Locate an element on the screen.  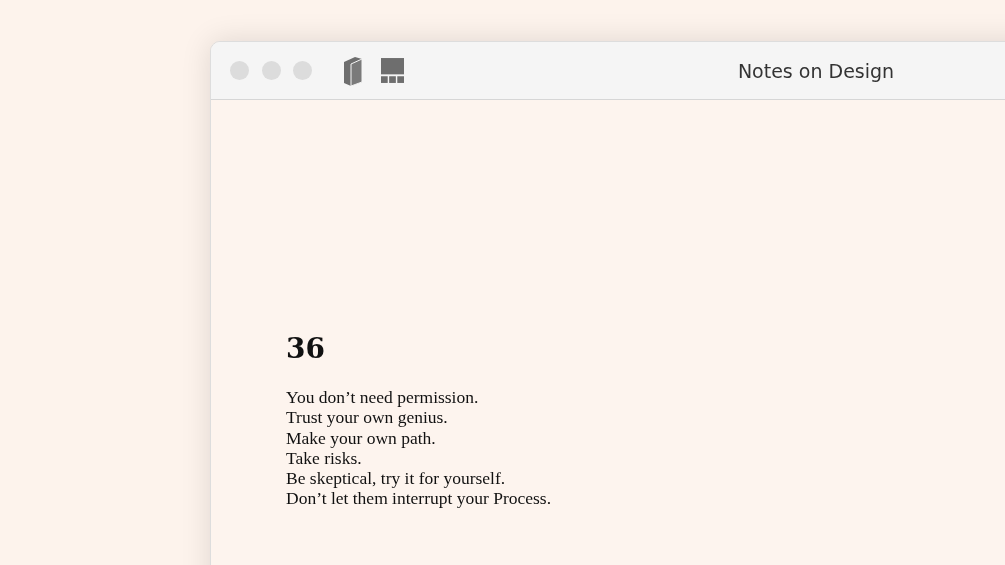
text-line: Take risks. is located at coordinates (324, 458).